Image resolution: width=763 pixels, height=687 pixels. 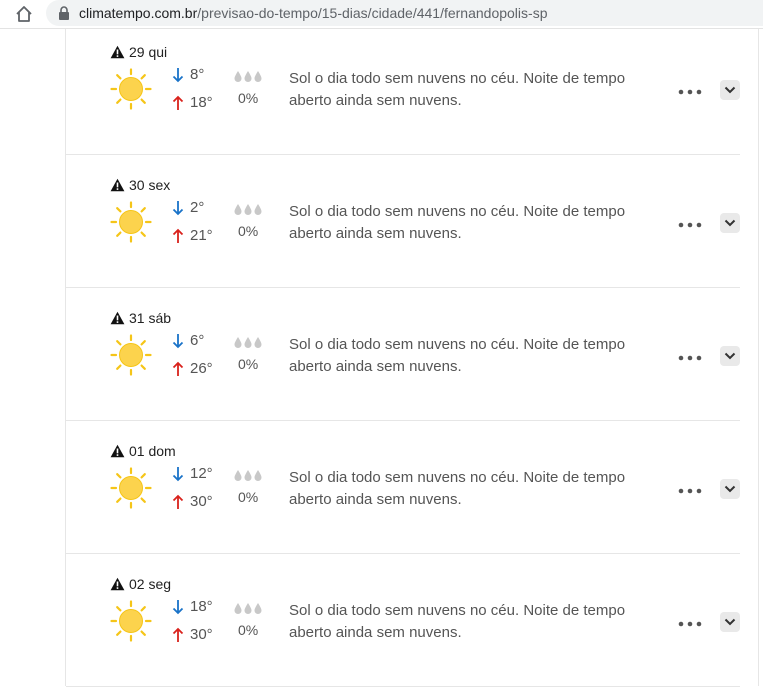 What do you see at coordinates (201, 102) in the screenshot?
I see `max-temperature-value: 18°` at bounding box center [201, 102].